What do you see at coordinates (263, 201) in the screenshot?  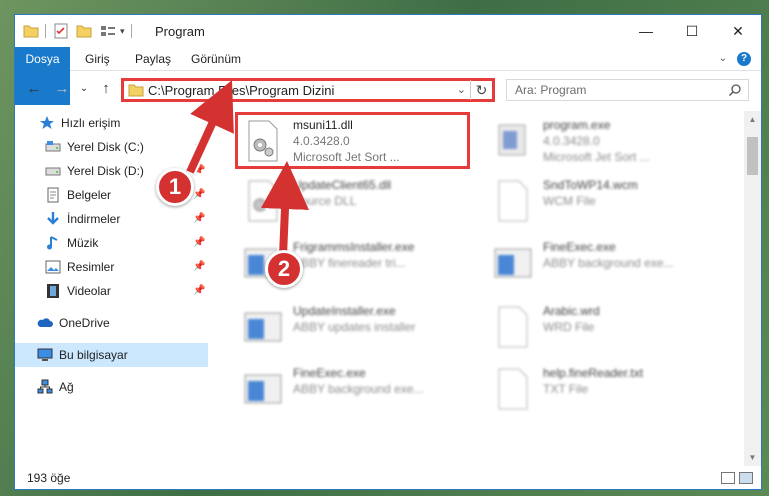 I see `dll-gear-icon` at bounding box center [263, 201].